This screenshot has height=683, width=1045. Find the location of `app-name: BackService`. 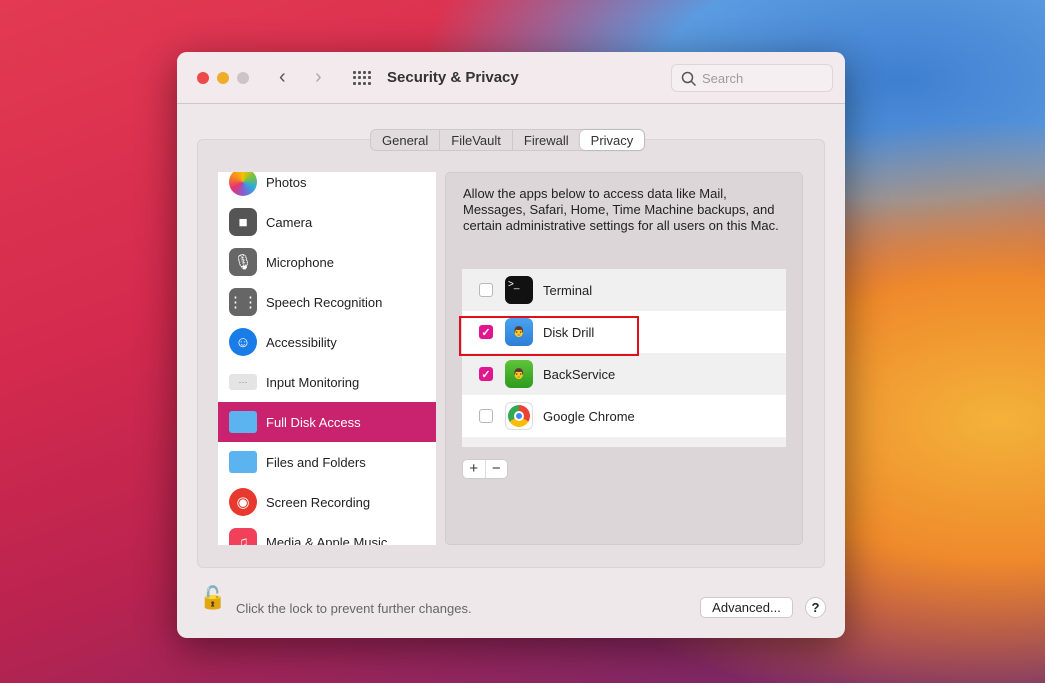

app-name: BackService is located at coordinates (579, 374).